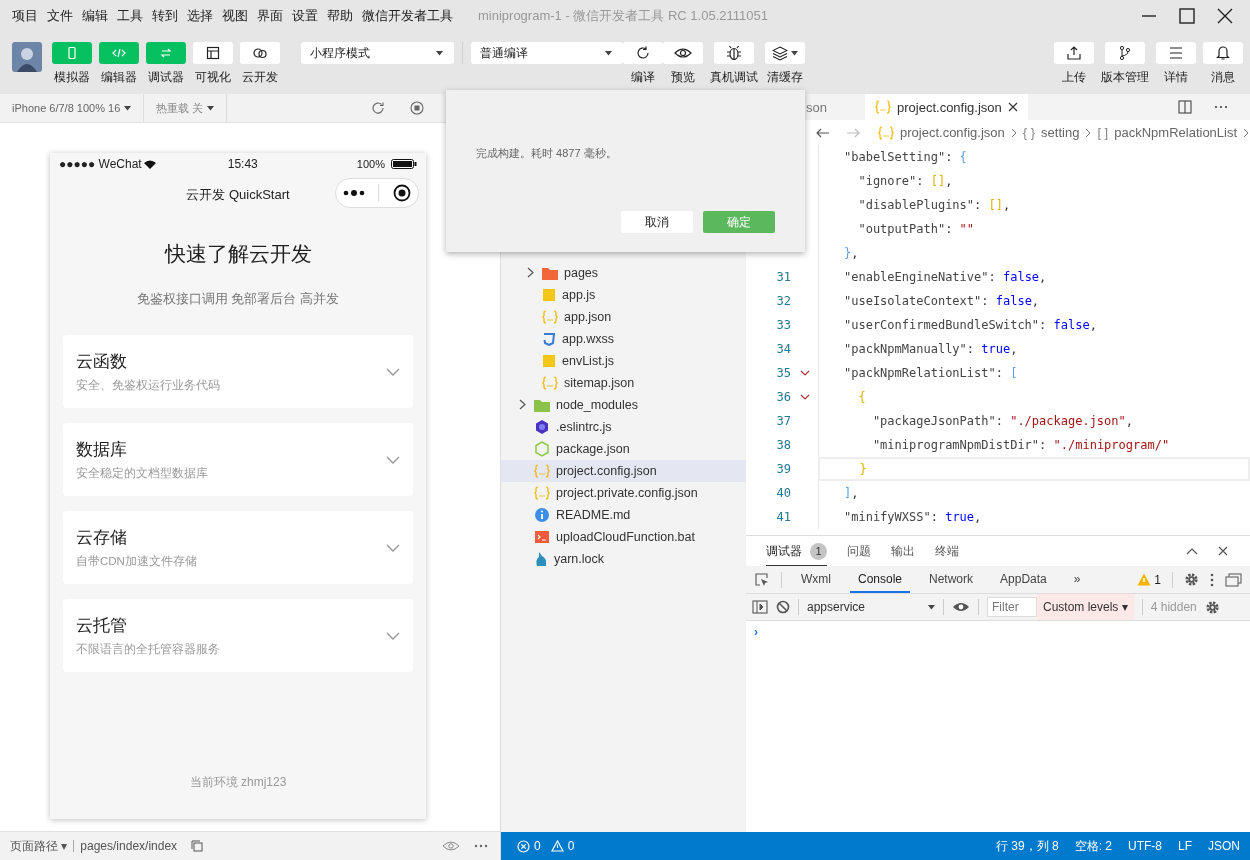 The image size is (1250, 860). I want to click on file-tree-item: app.js, so click(623, 295).